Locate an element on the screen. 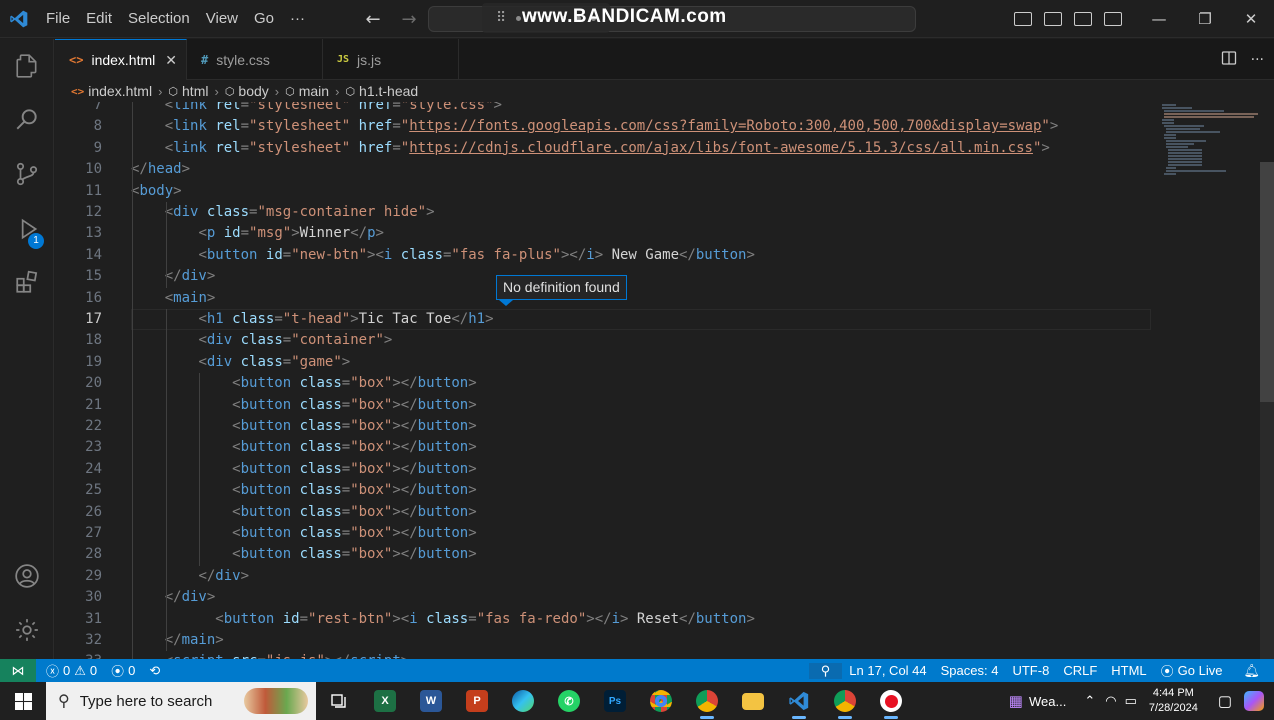 Image resolution: width=1274 pixels, height=720 pixels. tab-index-html: <> index.html ✕ is located at coordinates (121, 59).